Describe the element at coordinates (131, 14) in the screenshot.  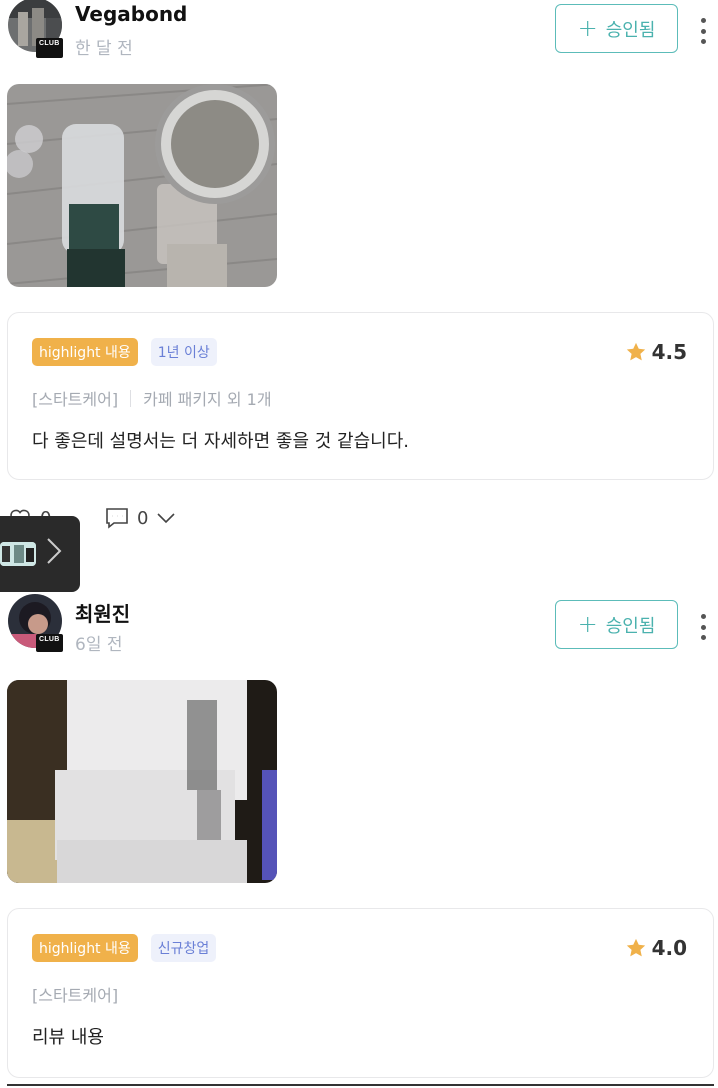
I see `author-name: Vegabond` at that location.